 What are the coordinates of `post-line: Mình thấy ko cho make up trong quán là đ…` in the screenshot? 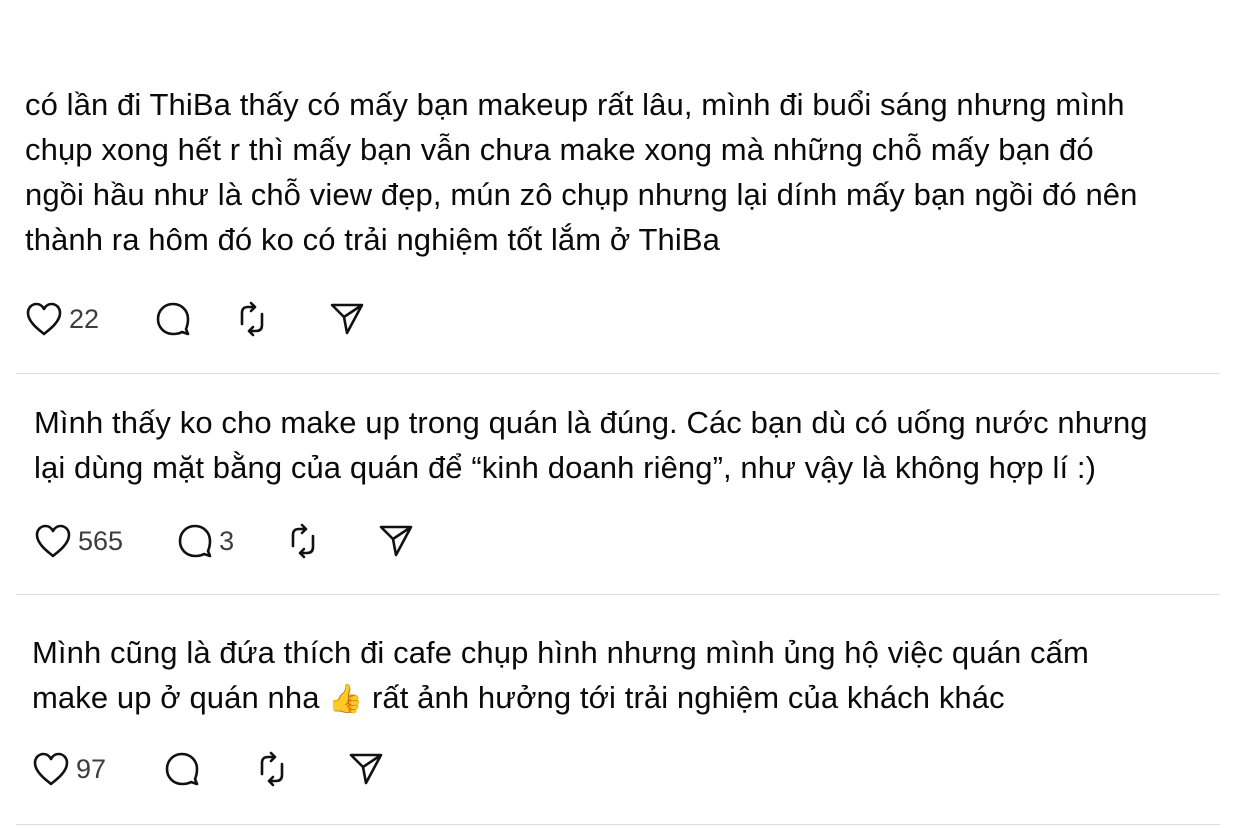 It's located at (591, 422).